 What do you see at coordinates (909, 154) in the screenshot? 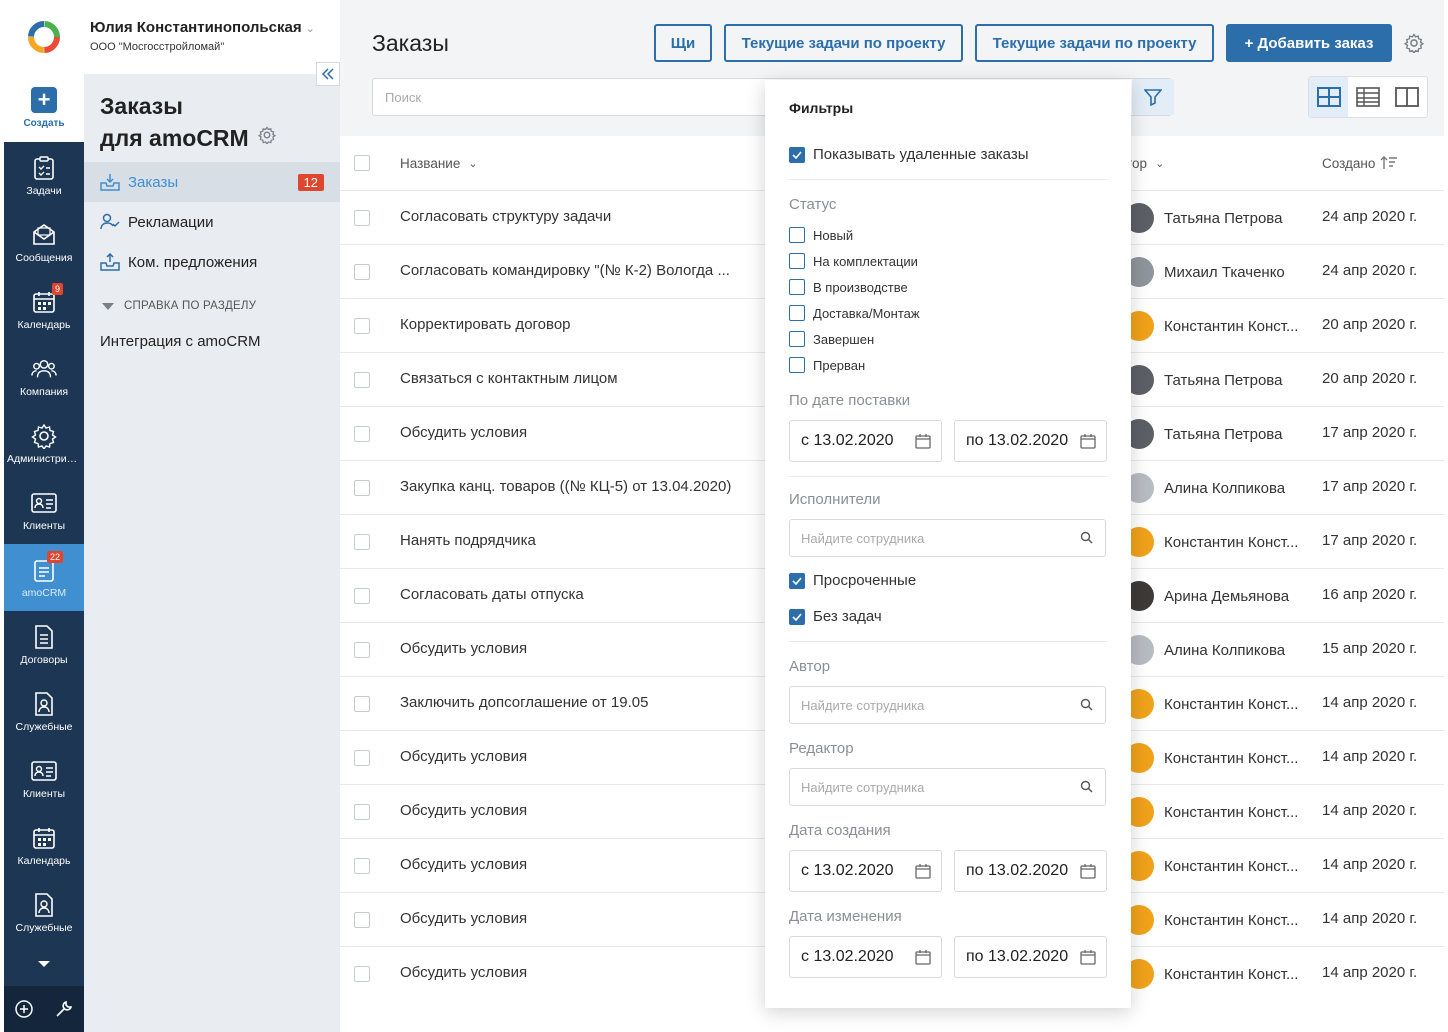
I see `show-deleted-checkbox: Показывать удаленные заказы` at bounding box center [909, 154].